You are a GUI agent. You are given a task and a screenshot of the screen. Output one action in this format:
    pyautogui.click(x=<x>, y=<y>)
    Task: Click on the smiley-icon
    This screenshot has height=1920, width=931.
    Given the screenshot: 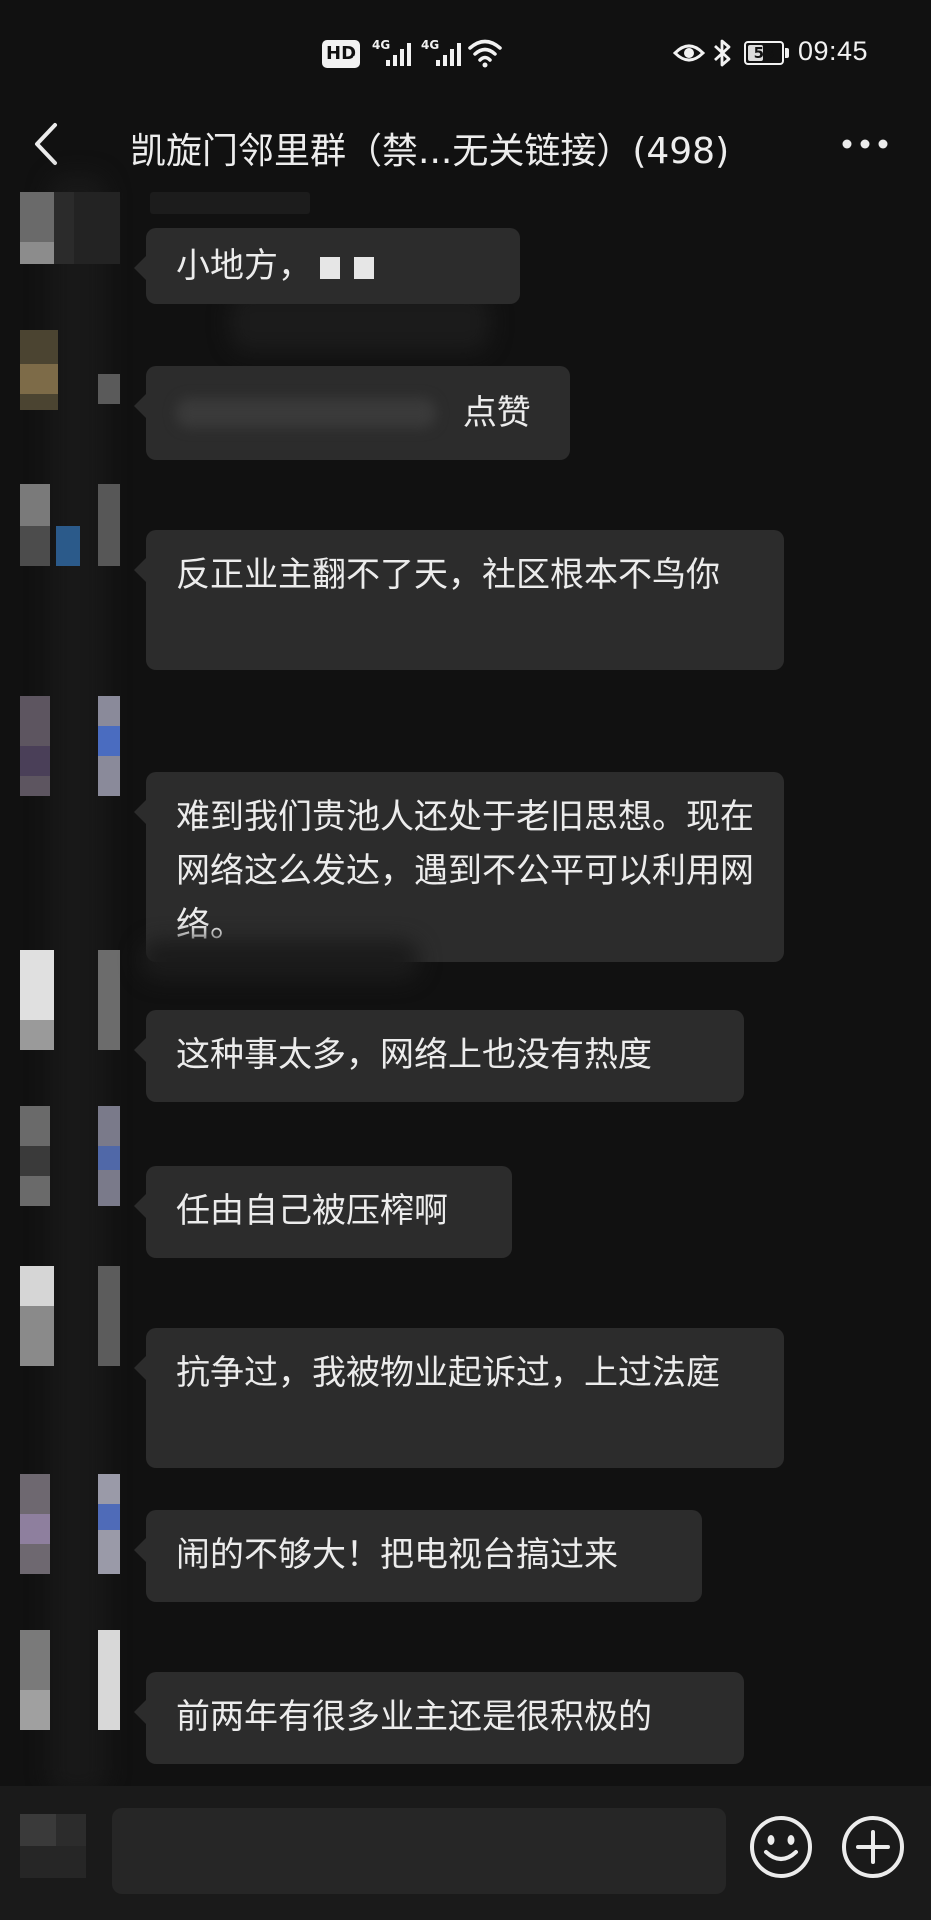 What is the action you would take?
    pyautogui.click(x=781, y=1847)
    